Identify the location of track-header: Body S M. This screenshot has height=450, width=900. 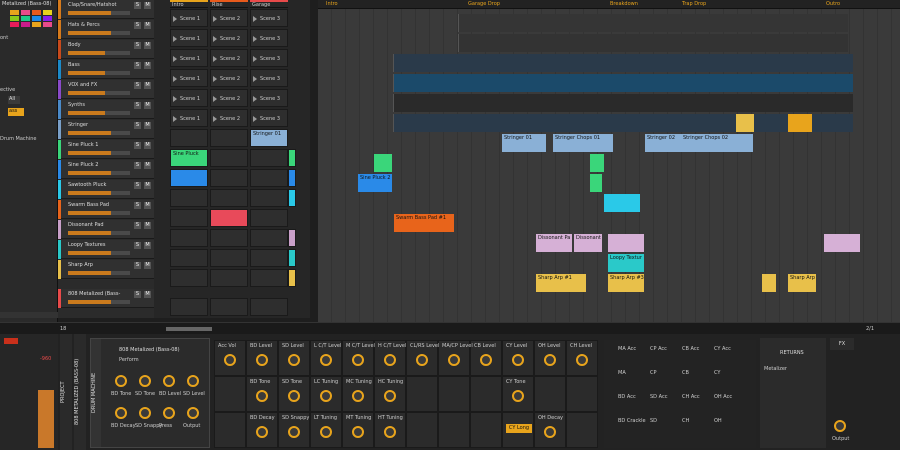
(106, 49).